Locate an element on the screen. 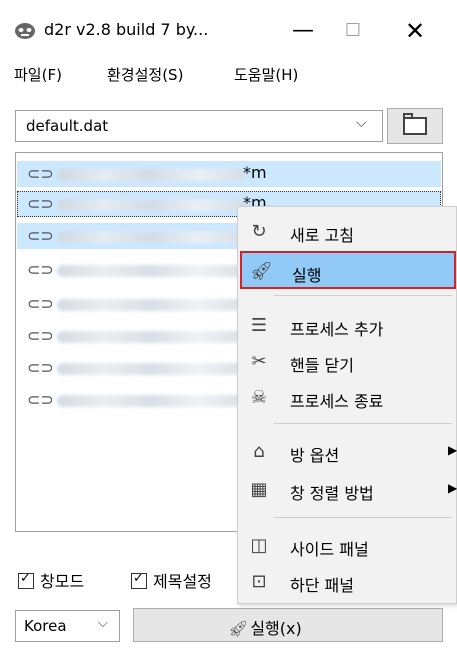  menu-item-window-arrange: ▦ 창 정렬 방법 ▶ is located at coordinates (348, 490).